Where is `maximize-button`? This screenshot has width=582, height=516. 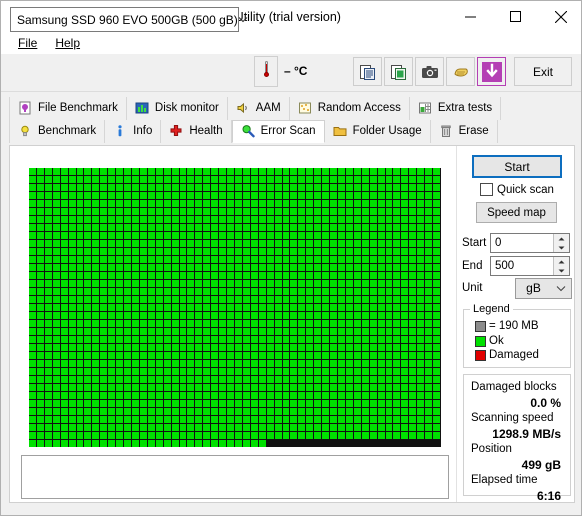
maximize-button is located at coordinates (515, 16).